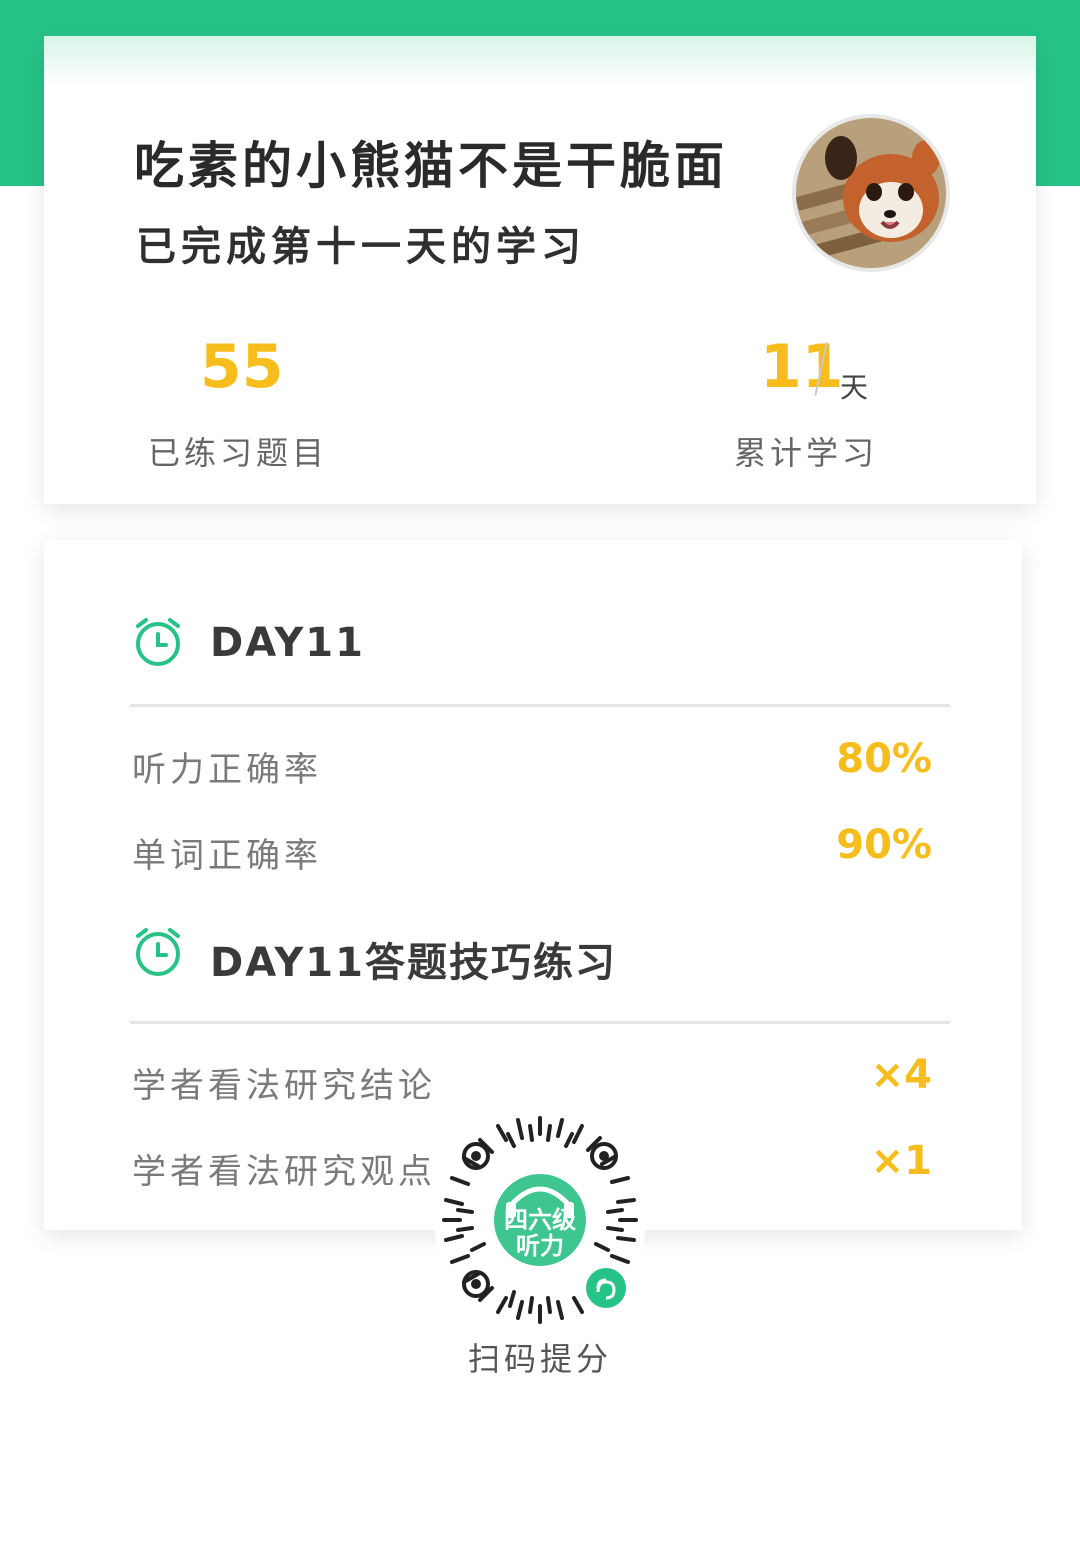 This screenshot has height=1560, width=1080. Describe the element at coordinates (242, 367) in the screenshot. I see `practiced-count: 55` at that location.